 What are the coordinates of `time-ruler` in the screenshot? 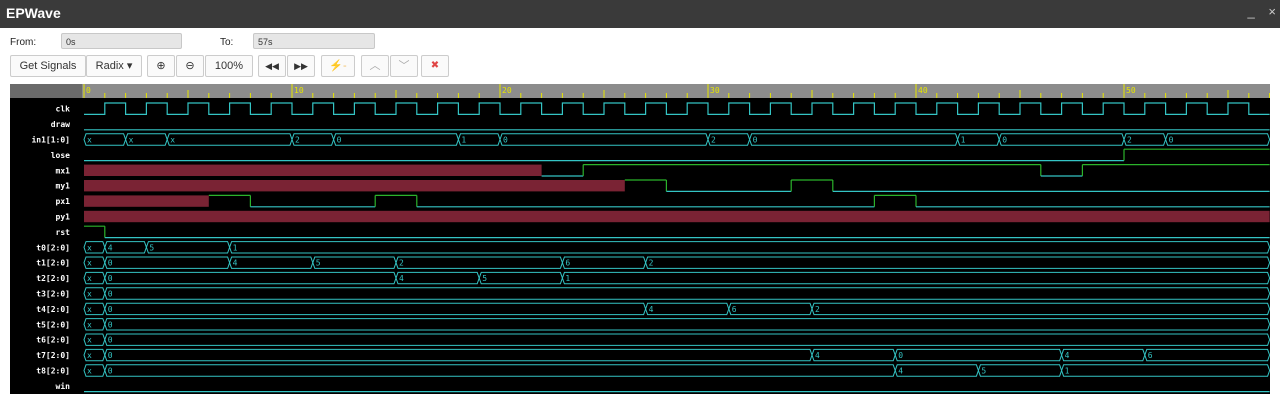 It's located at (640, 91).